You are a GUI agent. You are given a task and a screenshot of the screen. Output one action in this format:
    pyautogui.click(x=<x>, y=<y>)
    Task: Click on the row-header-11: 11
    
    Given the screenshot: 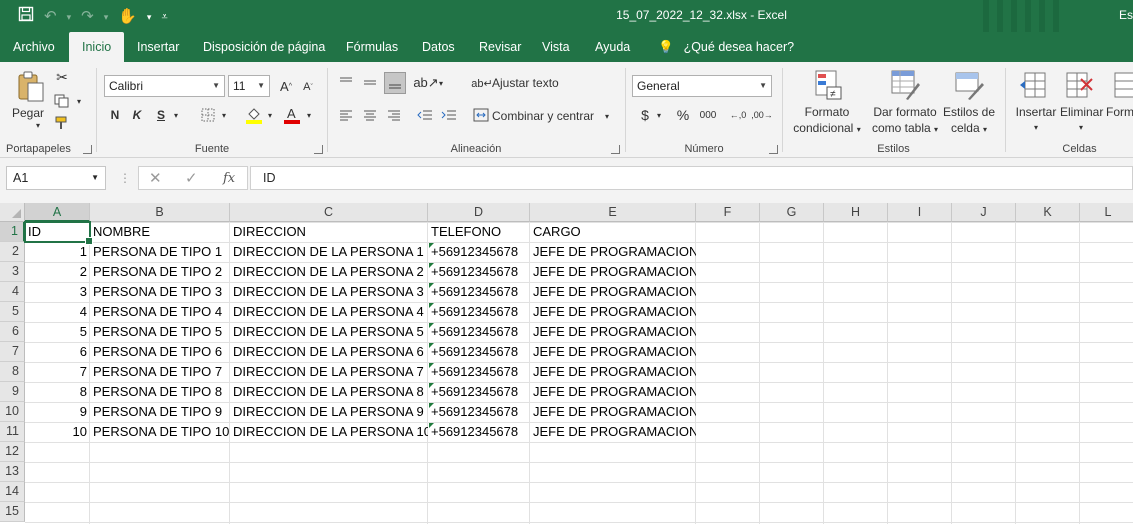 What is the action you would take?
    pyautogui.click(x=12, y=432)
    